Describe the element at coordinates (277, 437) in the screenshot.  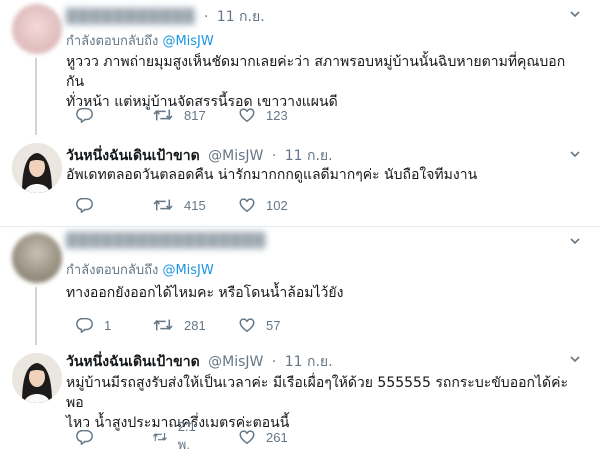
I see `like-count: 261` at that location.